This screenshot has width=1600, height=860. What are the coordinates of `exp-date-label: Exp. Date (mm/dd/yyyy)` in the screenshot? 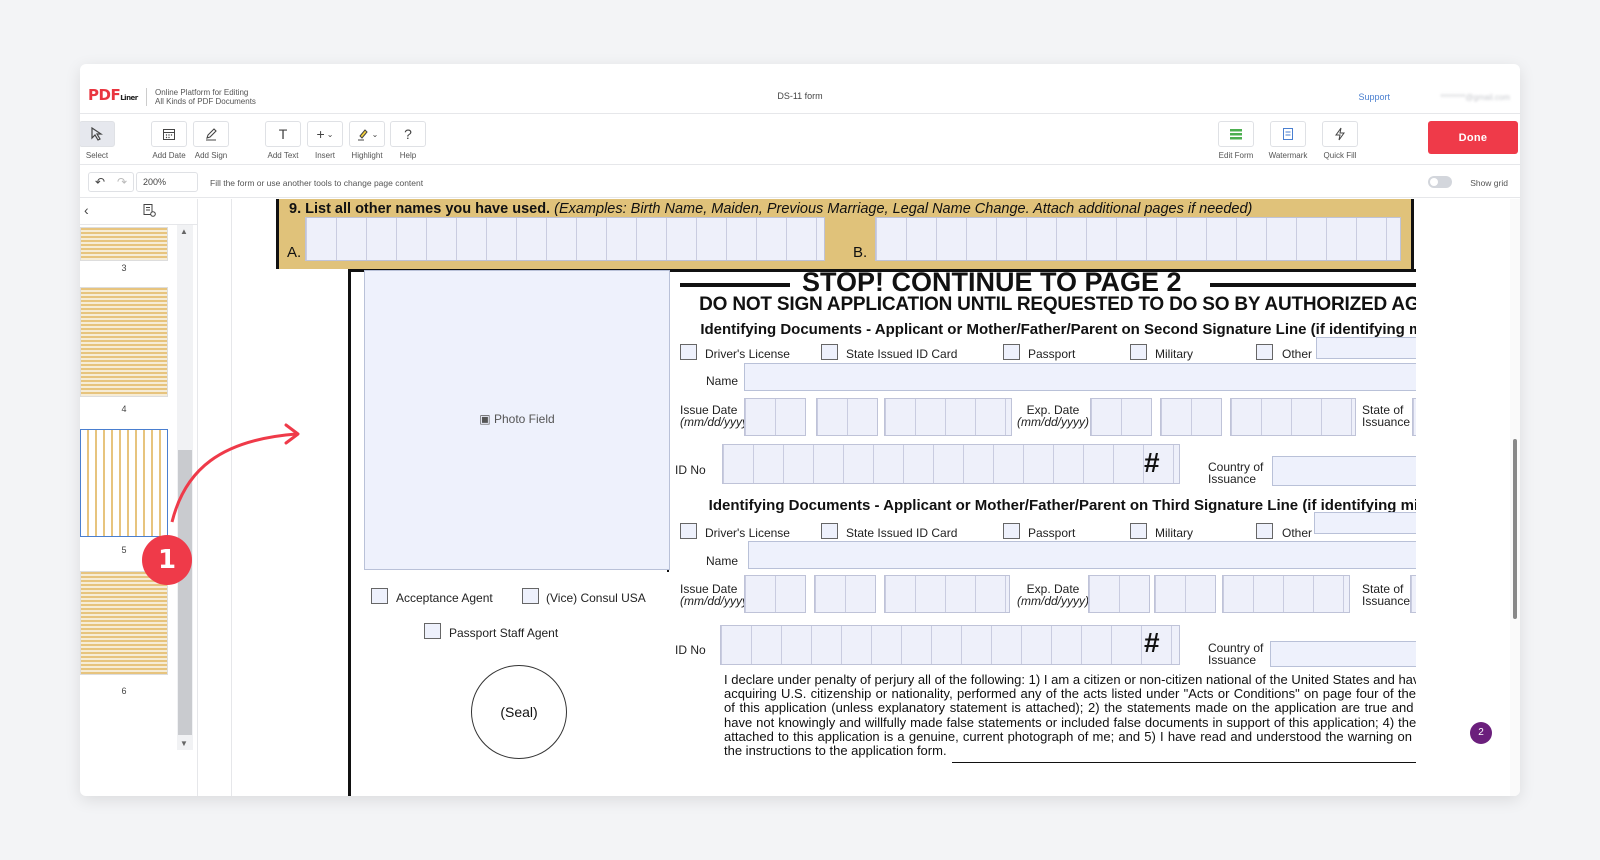 It's located at (1053, 595).